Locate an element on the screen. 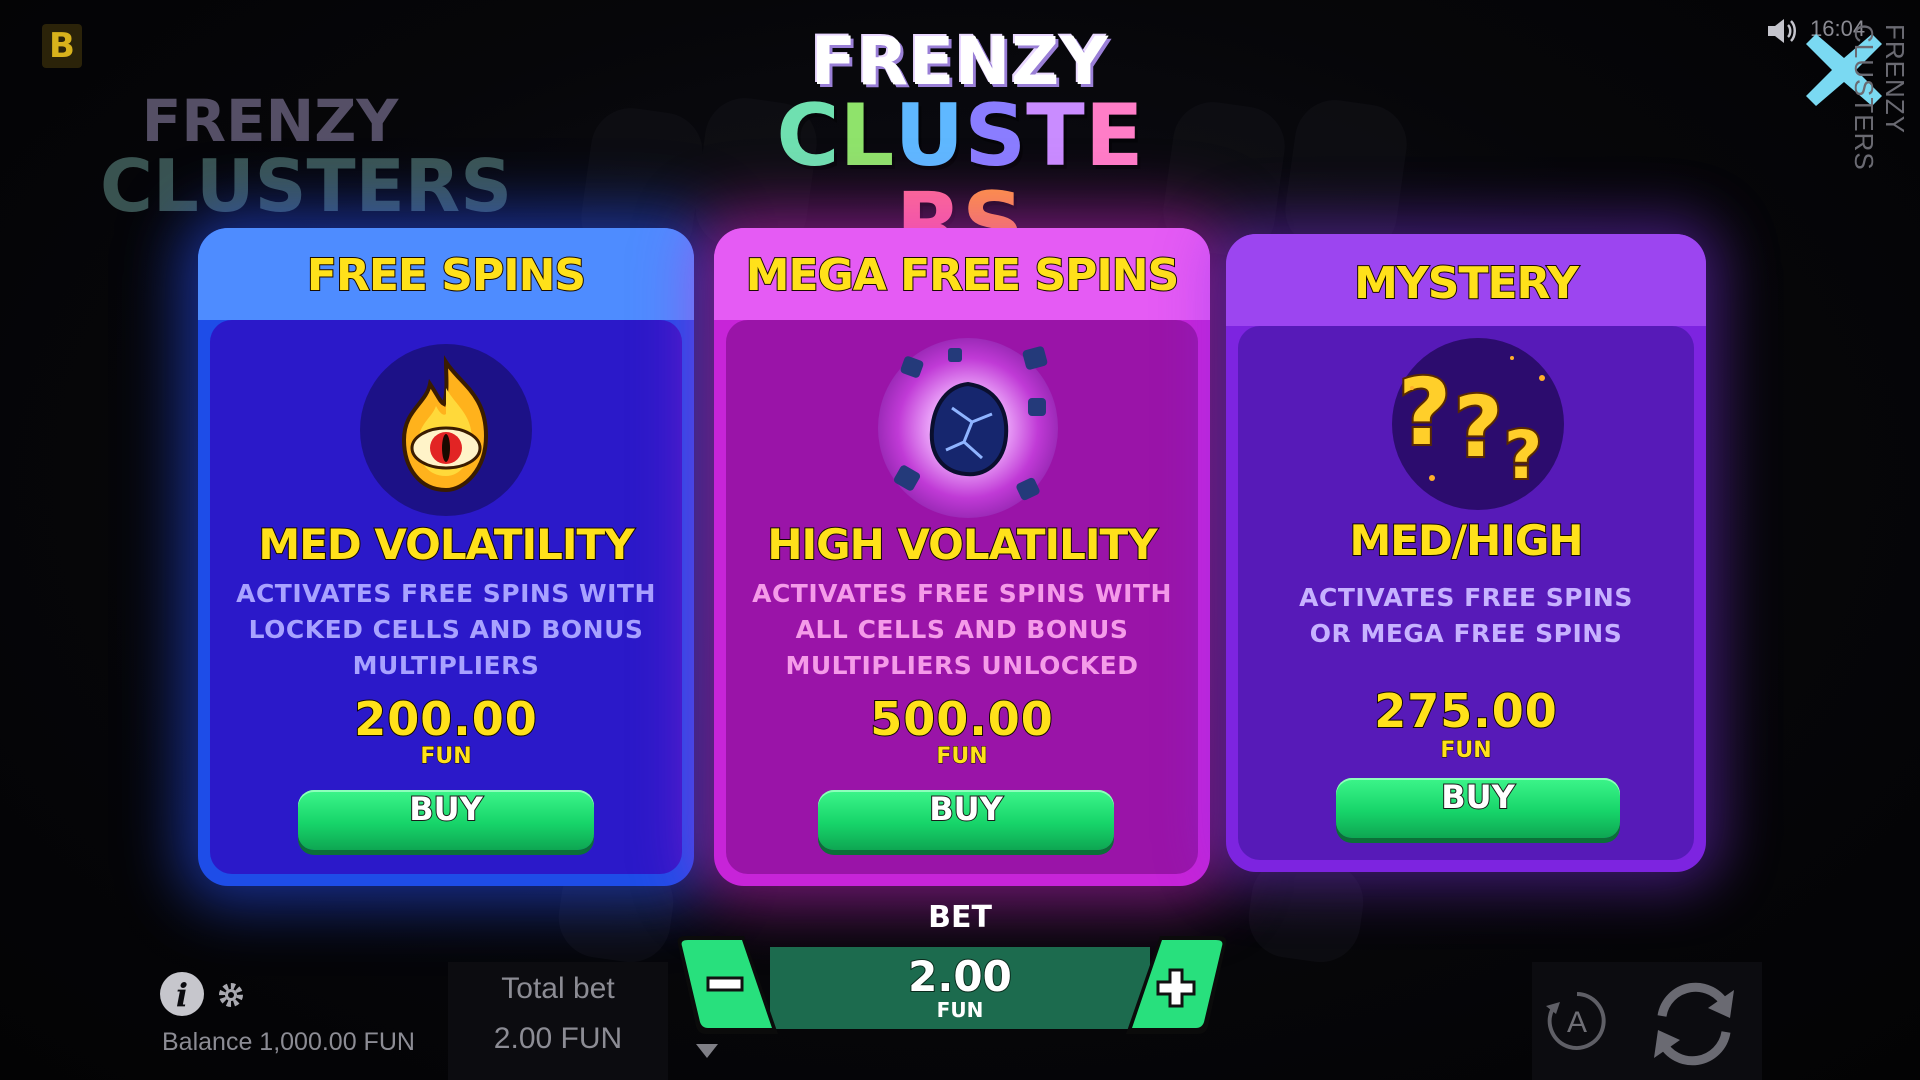  bet-currency: FUN is located at coordinates (960, 1010).